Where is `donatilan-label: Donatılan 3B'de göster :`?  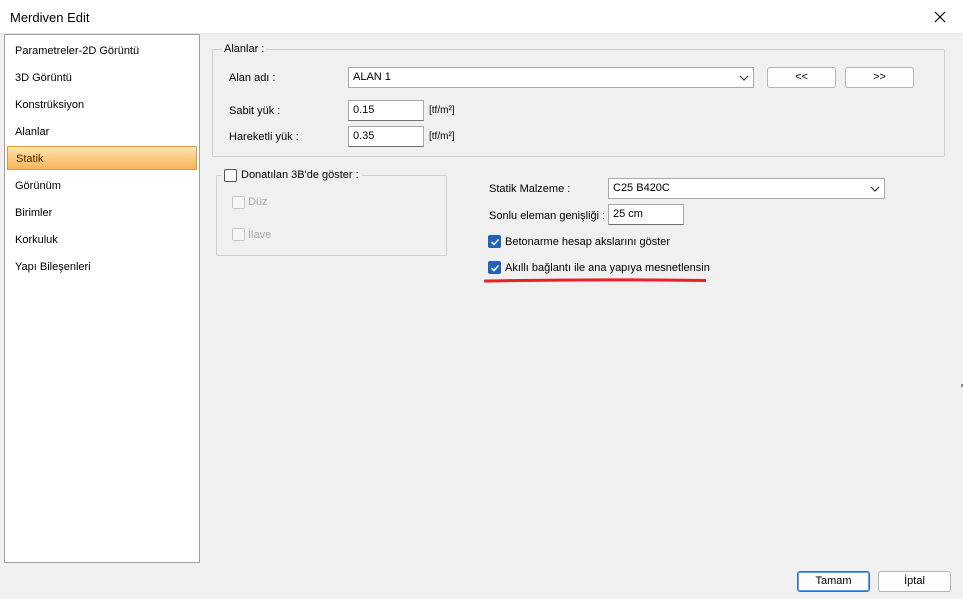
donatilan-label: Donatılan 3B'de göster : is located at coordinates (300, 175).